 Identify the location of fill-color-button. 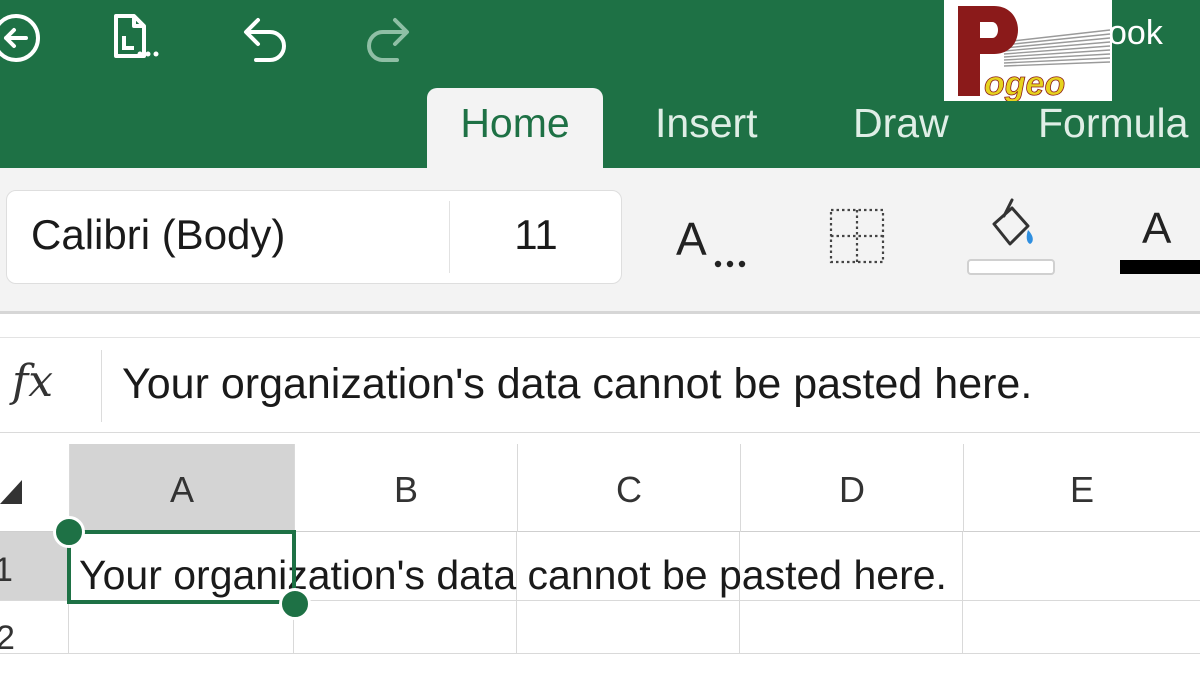
(1010, 238).